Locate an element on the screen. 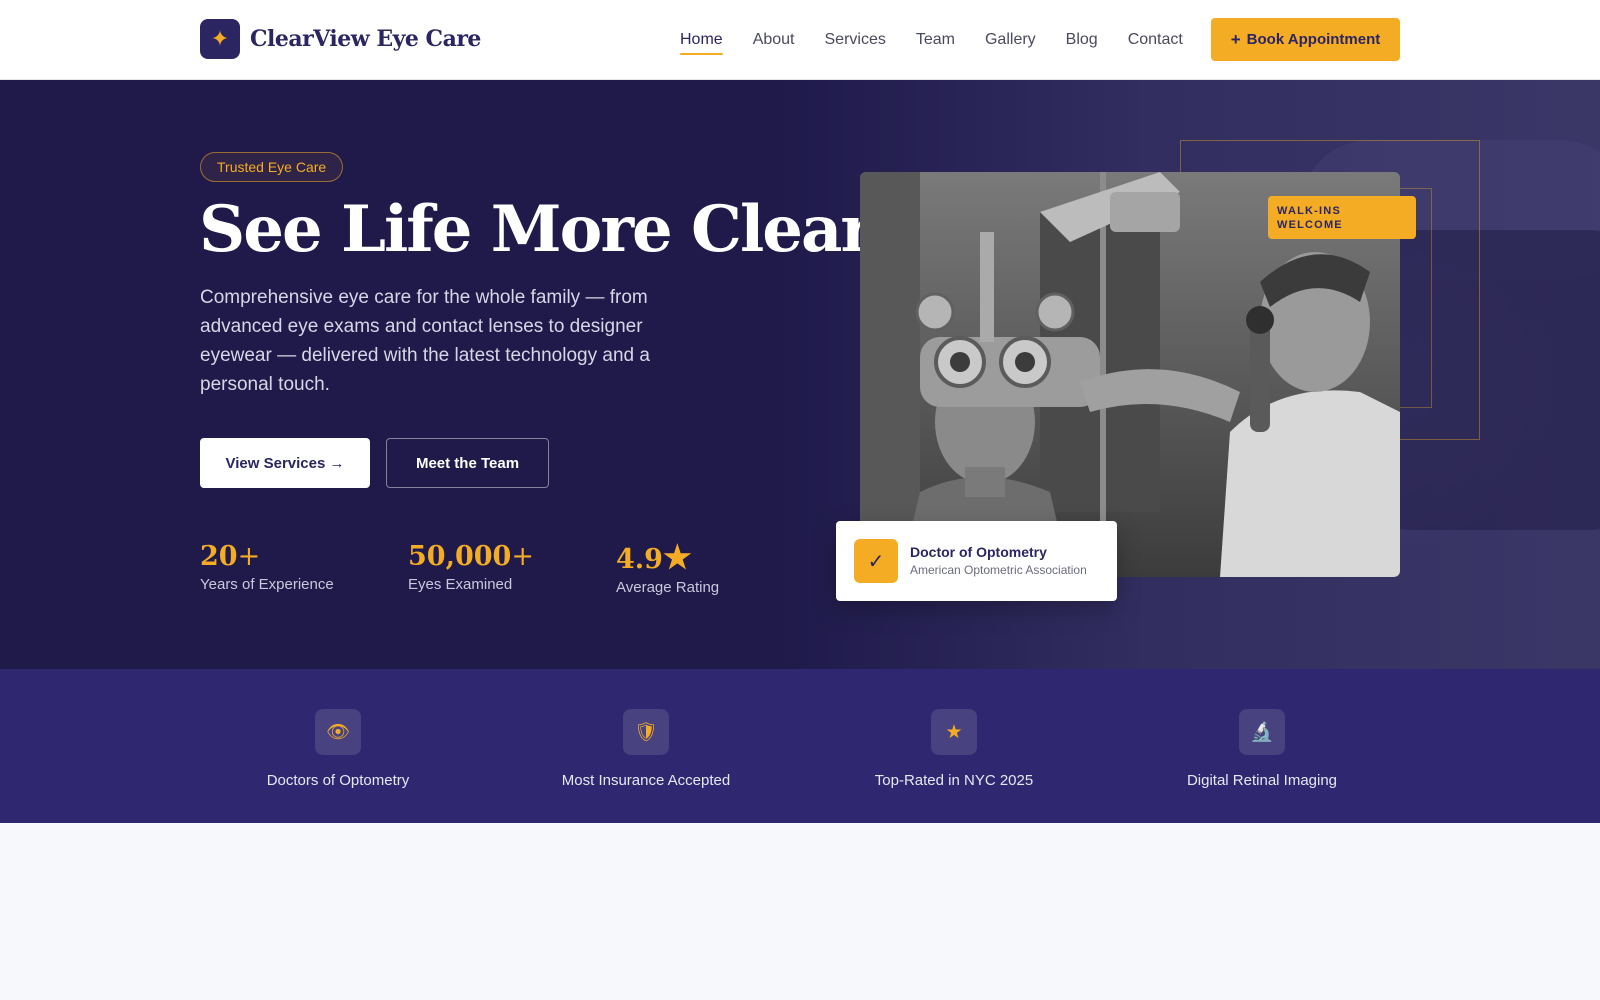 The width and height of the screenshot is (1600, 1000). microscope-icon: 🔬 is located at coordinates (1262, 732).